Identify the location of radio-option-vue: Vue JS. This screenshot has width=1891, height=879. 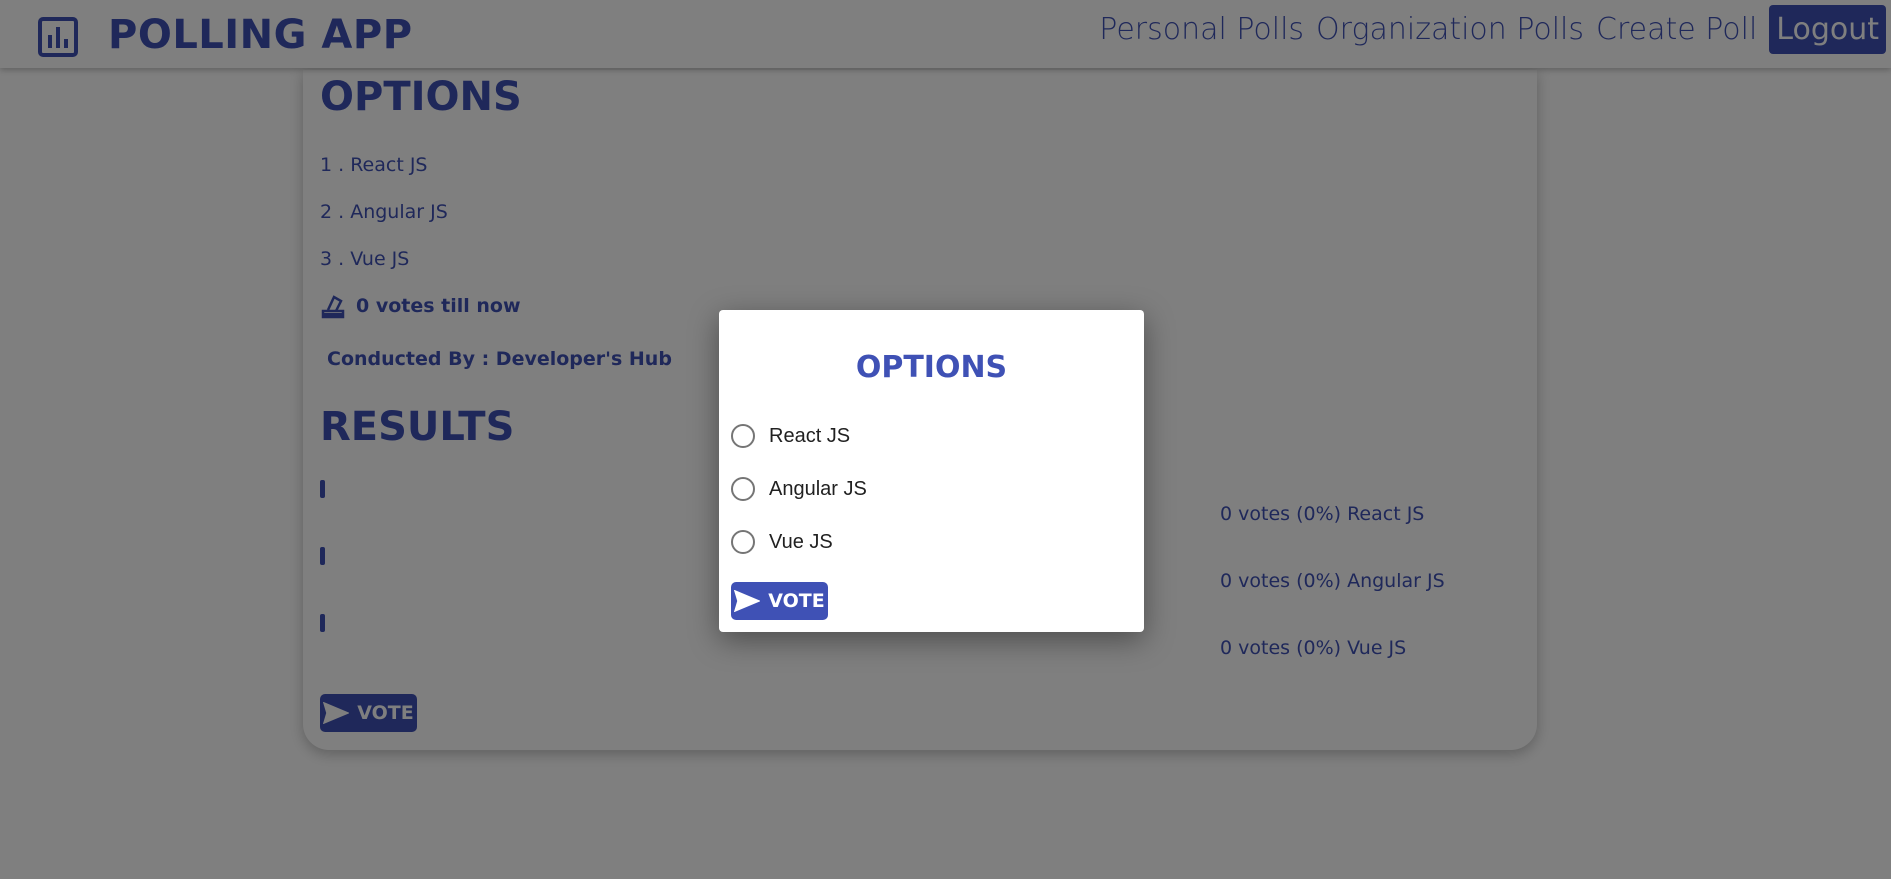
(782, 542).